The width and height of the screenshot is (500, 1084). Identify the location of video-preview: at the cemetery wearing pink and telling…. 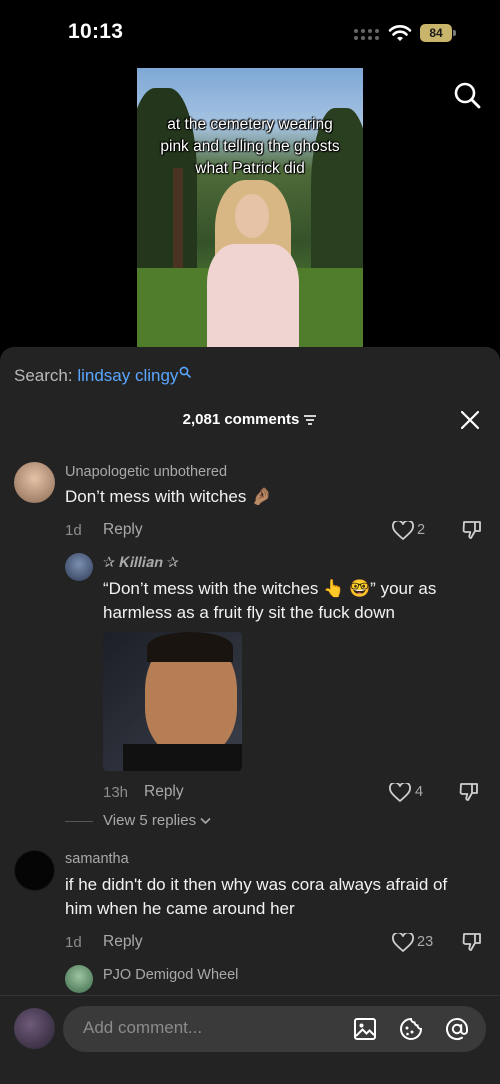
(250, 213).